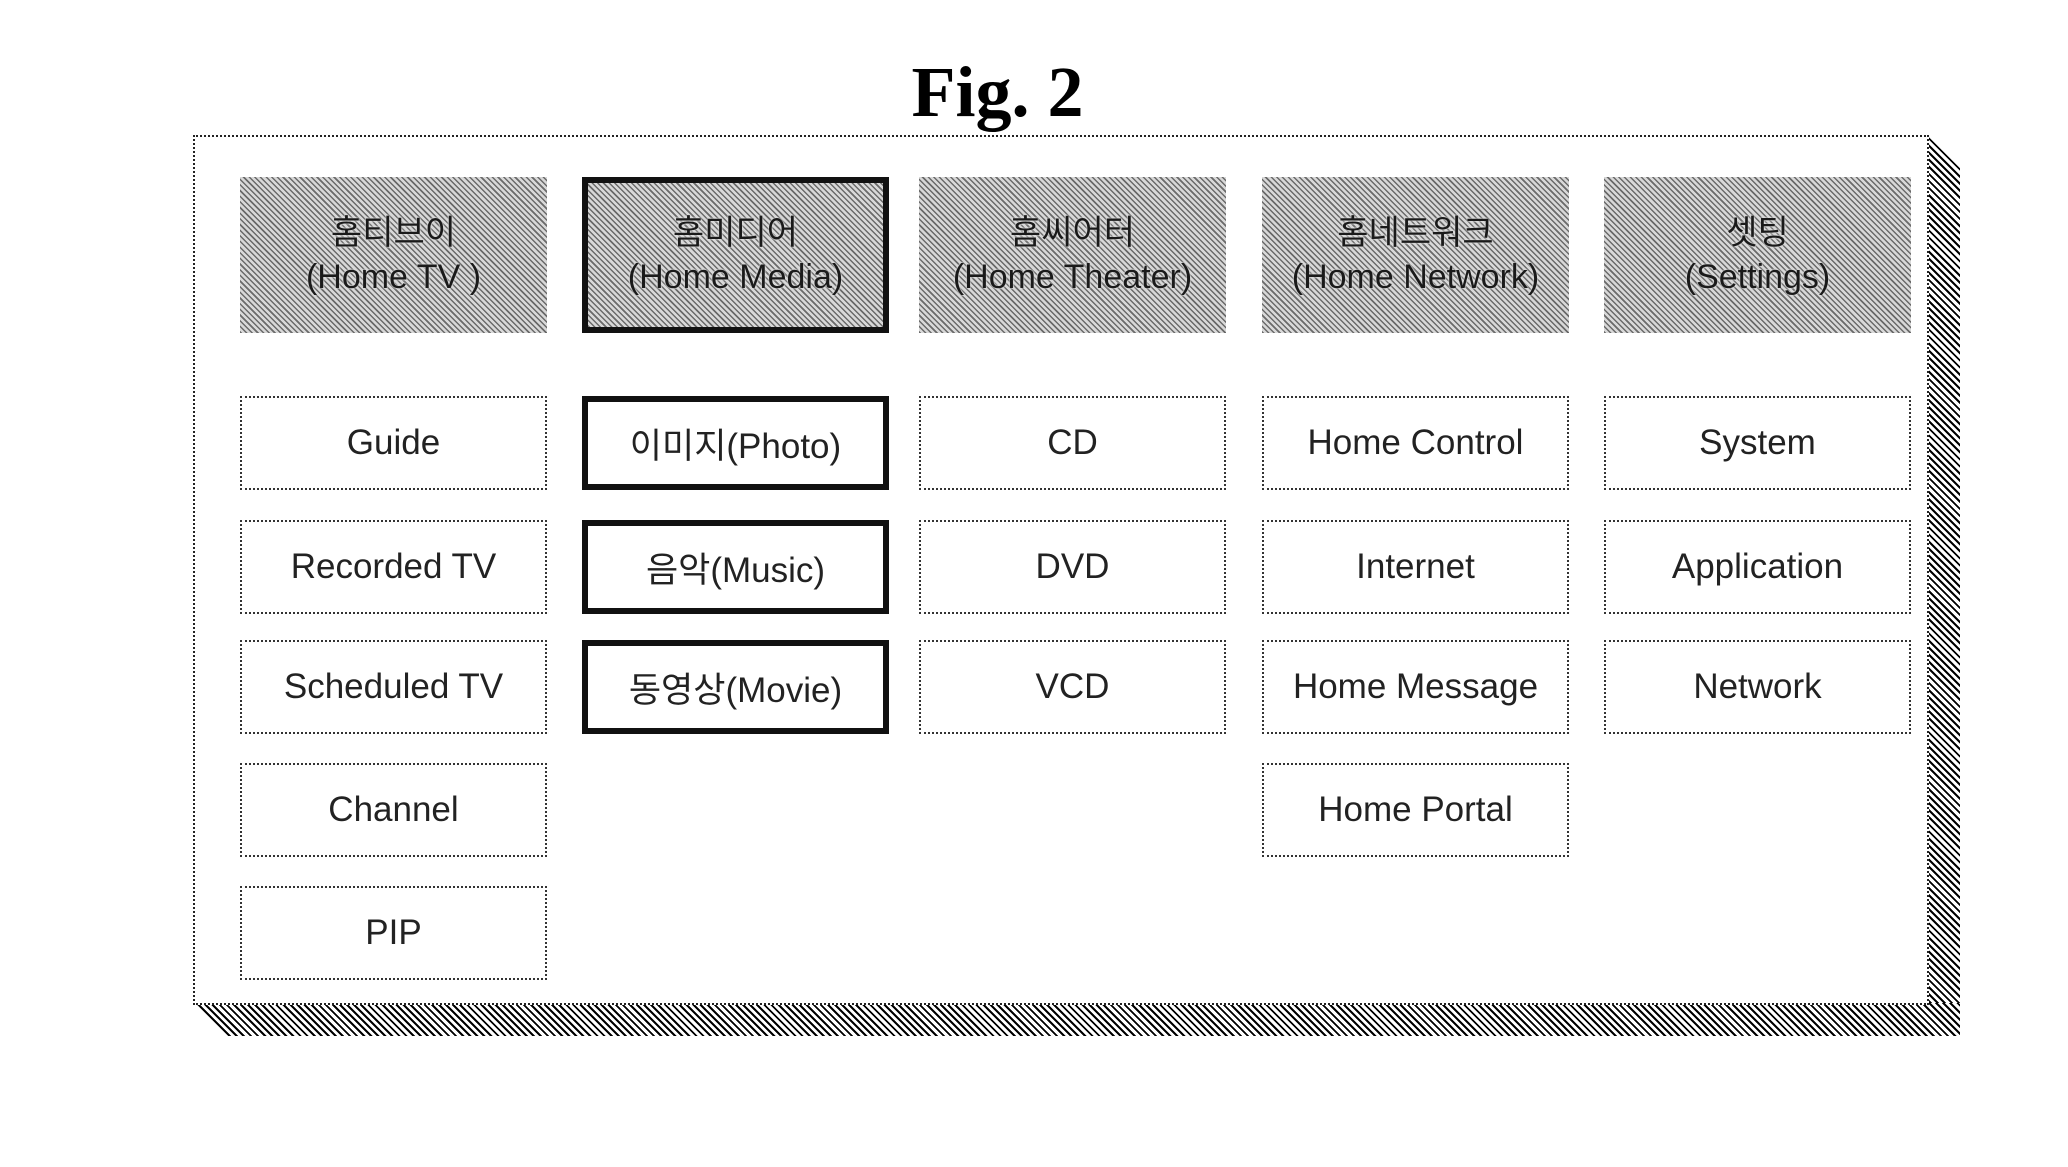 The height and width of the screenshot is (1167, 2068). I want to click on submenu-item-scheduled-tv: Scheduled TV, so click(393, 687).